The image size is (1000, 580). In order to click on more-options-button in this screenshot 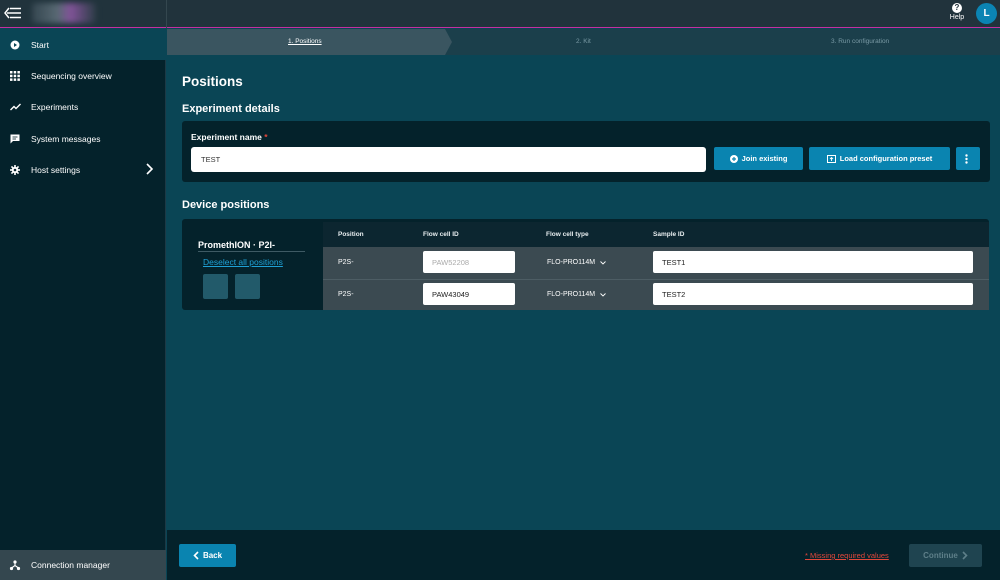, I will do `click(968, 158)`.